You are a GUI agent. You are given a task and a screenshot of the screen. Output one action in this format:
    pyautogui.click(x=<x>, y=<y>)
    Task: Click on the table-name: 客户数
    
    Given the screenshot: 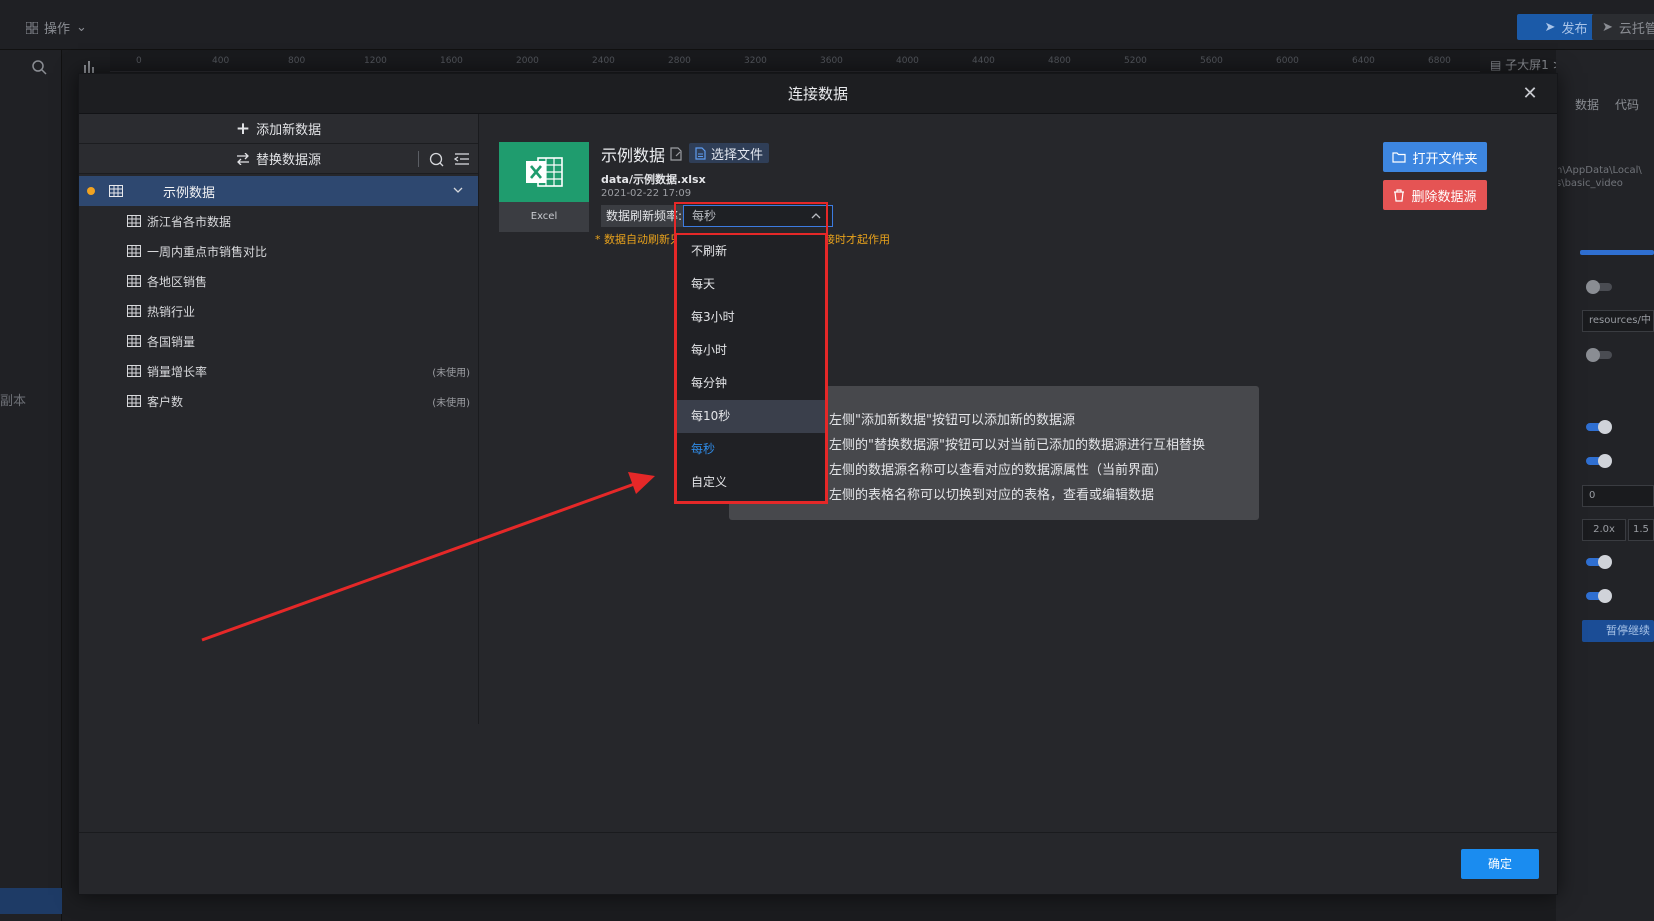 What is the action you would take?
    pyautogui.click(x=165, y=401)
    